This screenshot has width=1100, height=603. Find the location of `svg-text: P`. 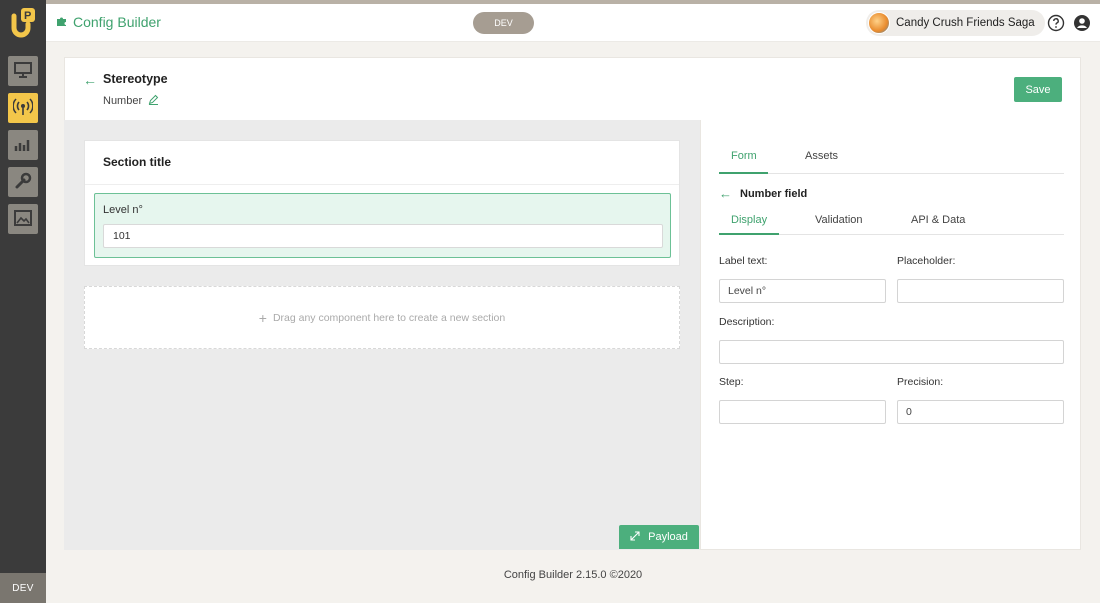

svg-text: P is located at coordinates (27, 16).